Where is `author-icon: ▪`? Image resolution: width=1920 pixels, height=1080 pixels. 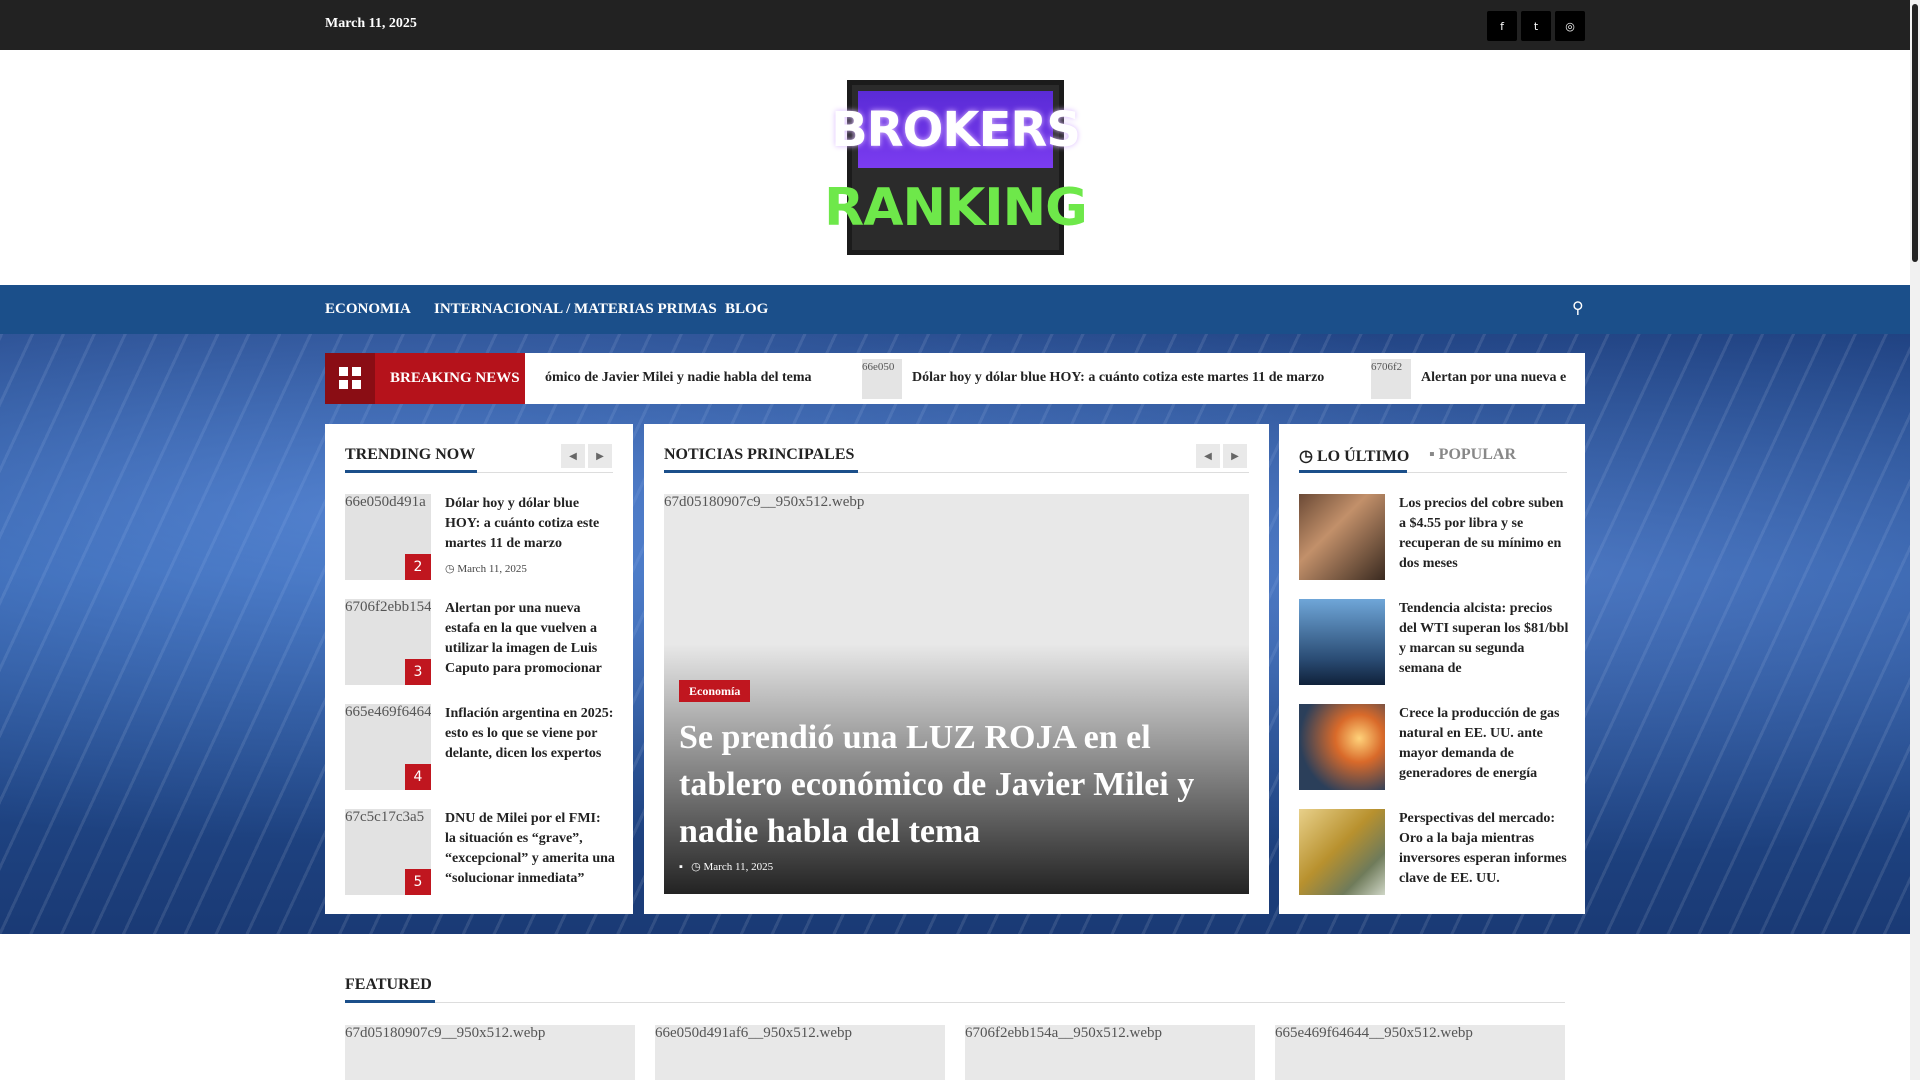 author-icon: ▪ is located at coordinates (682, 867).